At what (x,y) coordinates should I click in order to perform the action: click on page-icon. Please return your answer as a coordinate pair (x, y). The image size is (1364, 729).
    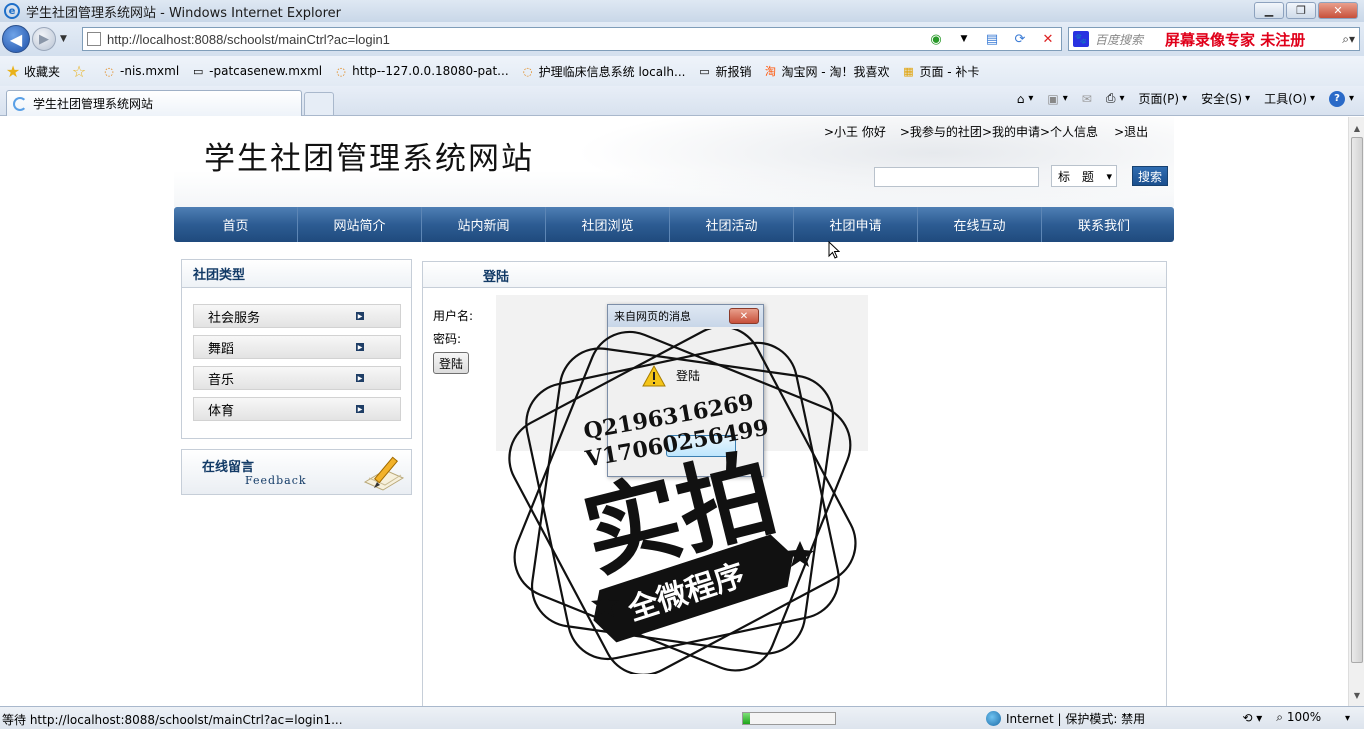
    Looking at the image, I should click on (94, 39).